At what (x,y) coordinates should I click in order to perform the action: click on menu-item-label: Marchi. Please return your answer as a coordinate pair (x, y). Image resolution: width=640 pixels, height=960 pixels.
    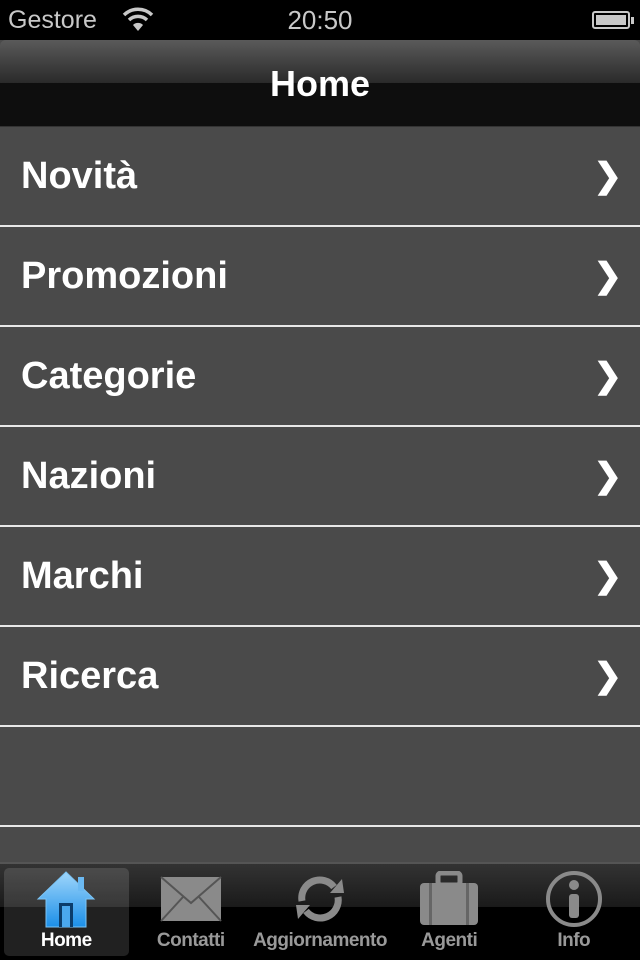
    Looking at the image, I should click on (82, 576).